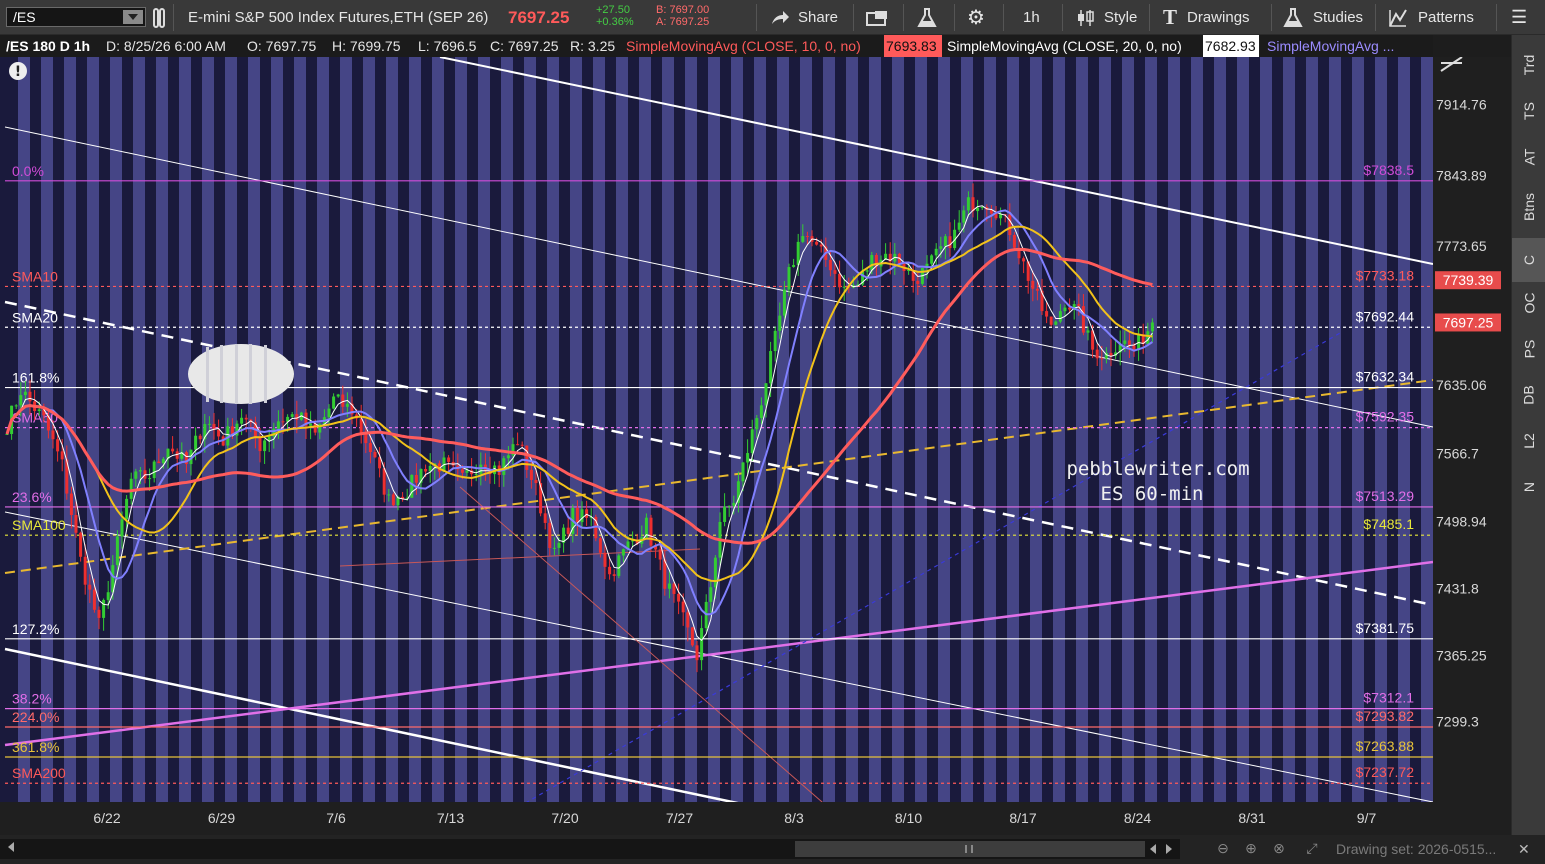  I want to click on drawings-menu-button: T Drawings, so click(1206, 17).